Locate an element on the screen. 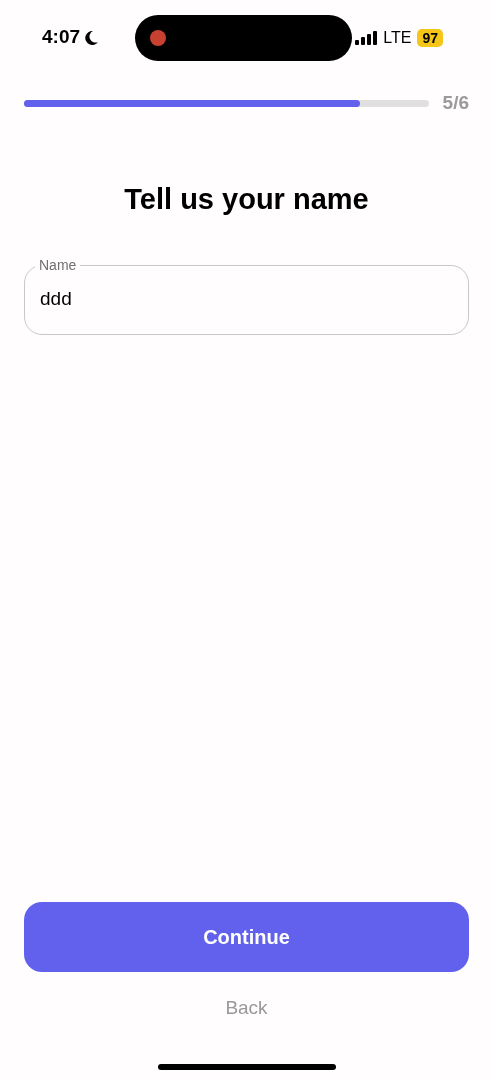 This screenshot has height=1079, width=493. page-title: Tell us your name is located at coordinates (246, 199).